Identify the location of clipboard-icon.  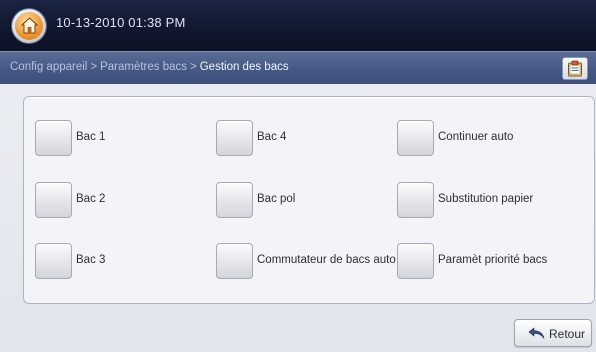
(575, 68).